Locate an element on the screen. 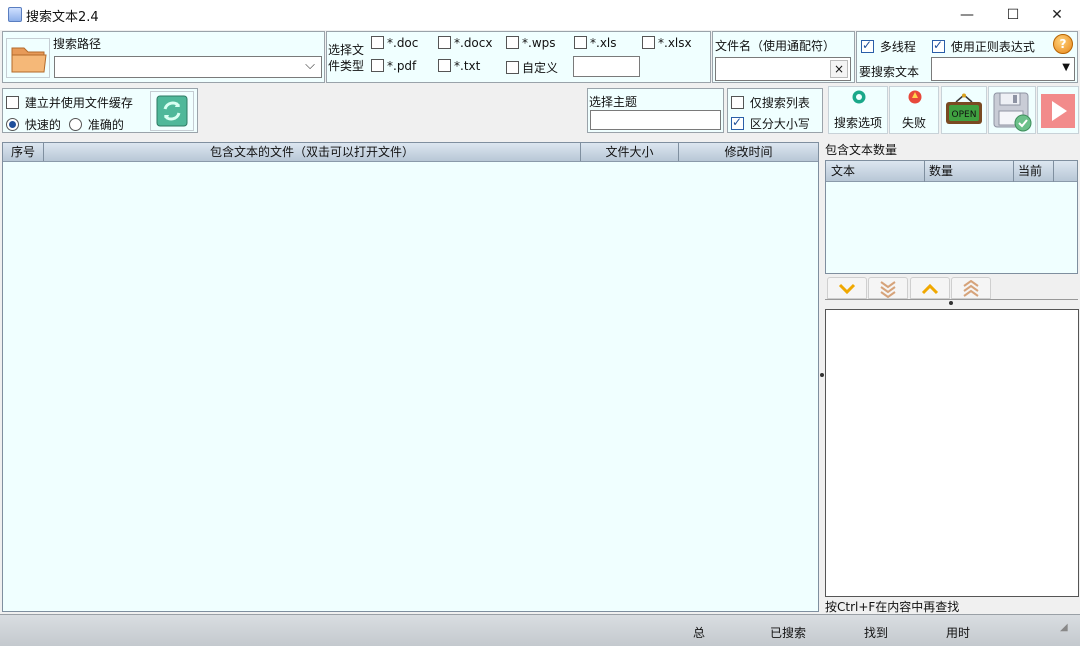 Image resolution: width=1080 pixels, height=646 pixels. theme-label: 选择主题 is located at coordinates (613, 102).